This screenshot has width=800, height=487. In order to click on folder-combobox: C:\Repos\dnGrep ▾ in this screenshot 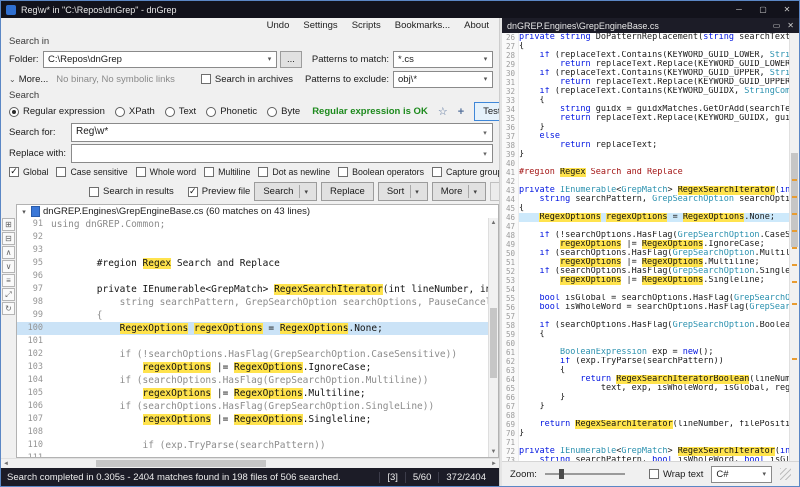, I will do `click(160, 59)`.